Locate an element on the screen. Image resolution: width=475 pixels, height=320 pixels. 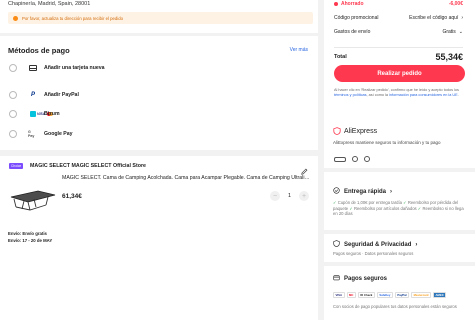
promo-input: Escribe el código aquí is located at coordinates (433, 18).